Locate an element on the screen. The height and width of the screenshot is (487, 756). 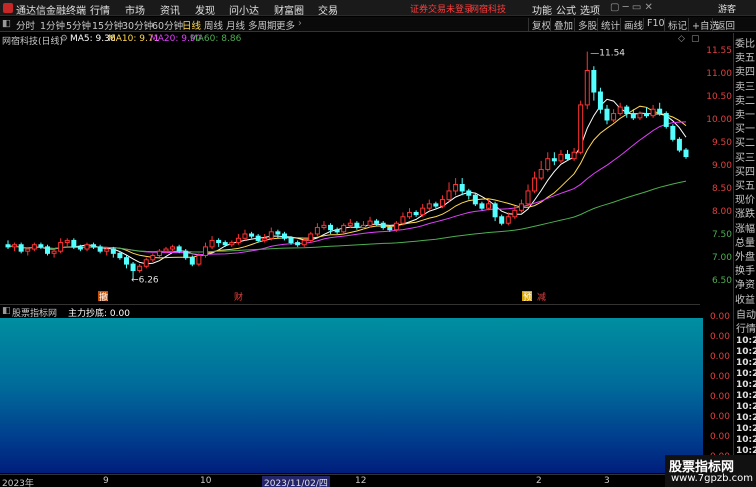
period-1min: 1分钟 is located at coordinates (52, 25).